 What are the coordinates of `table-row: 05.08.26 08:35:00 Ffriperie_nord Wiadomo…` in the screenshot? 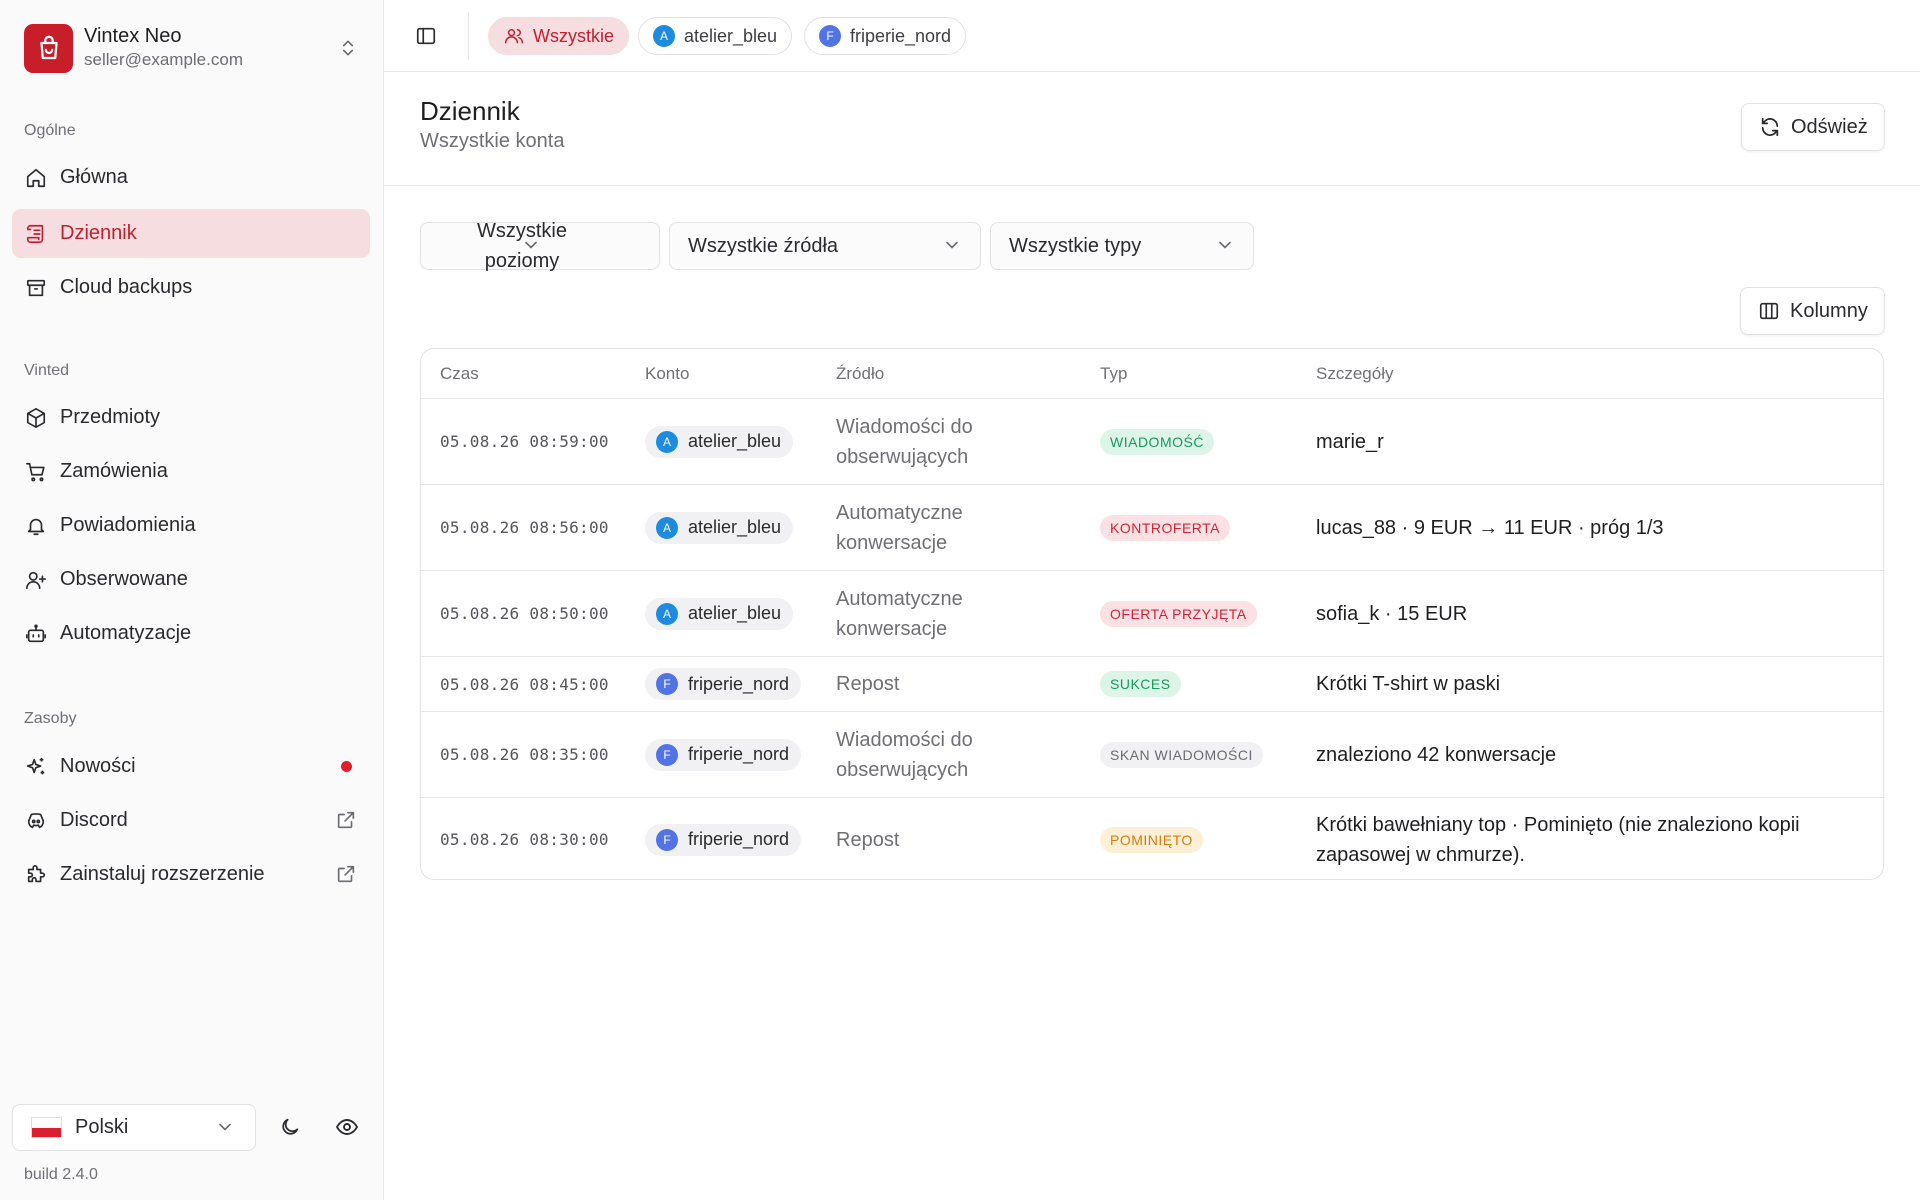 It's located at (1152, 755).